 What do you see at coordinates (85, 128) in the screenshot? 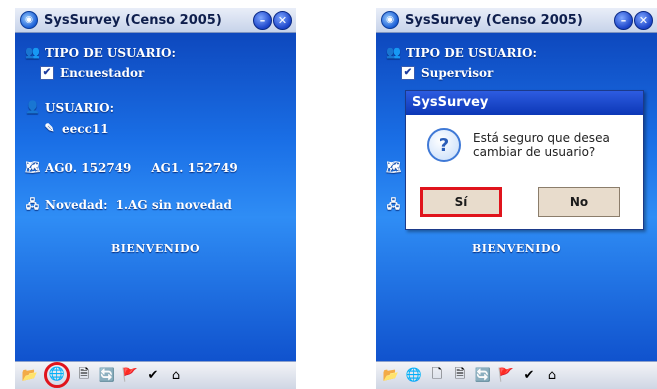
I see `user-value: eecc11` at bounding box center [85, 128].